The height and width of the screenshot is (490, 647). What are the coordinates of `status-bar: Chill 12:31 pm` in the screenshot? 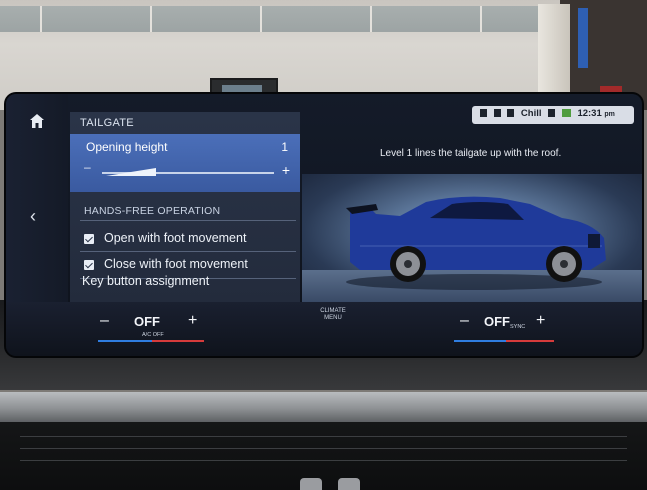 It's located at (553, 115).